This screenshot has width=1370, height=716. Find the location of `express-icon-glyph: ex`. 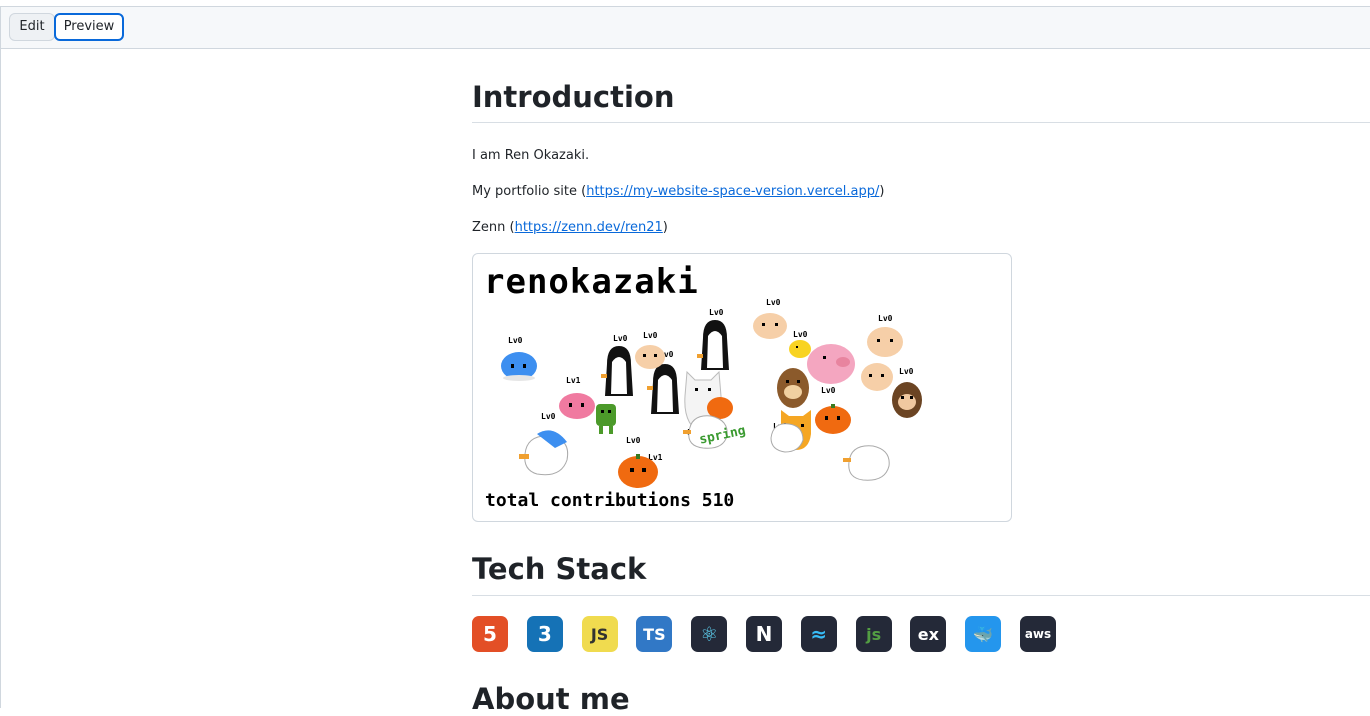

express-icon-glyph: ex is located at coordinates (928, 634).